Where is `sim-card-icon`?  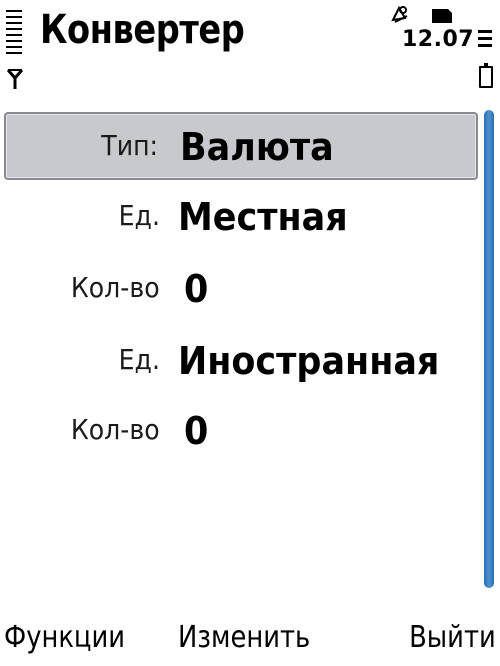
sim-card-icon is located at coordinates (442, 16).